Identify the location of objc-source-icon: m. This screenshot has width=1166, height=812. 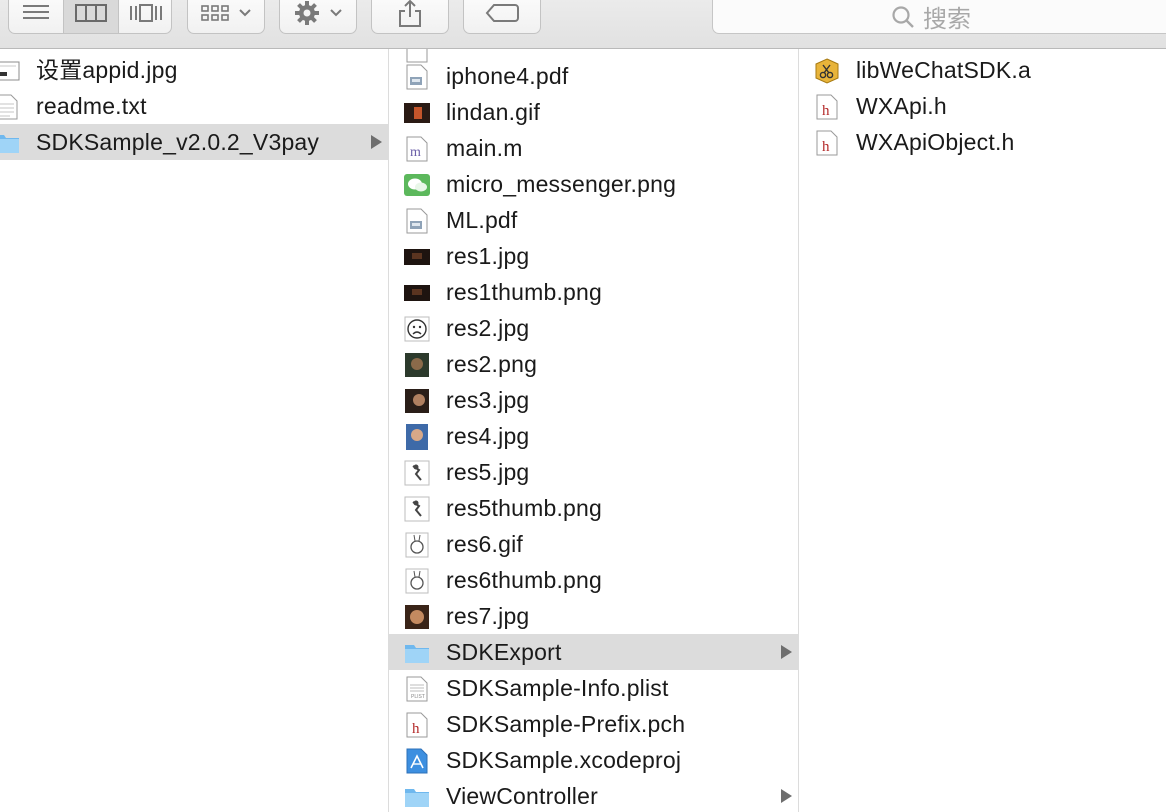
(417, 149).